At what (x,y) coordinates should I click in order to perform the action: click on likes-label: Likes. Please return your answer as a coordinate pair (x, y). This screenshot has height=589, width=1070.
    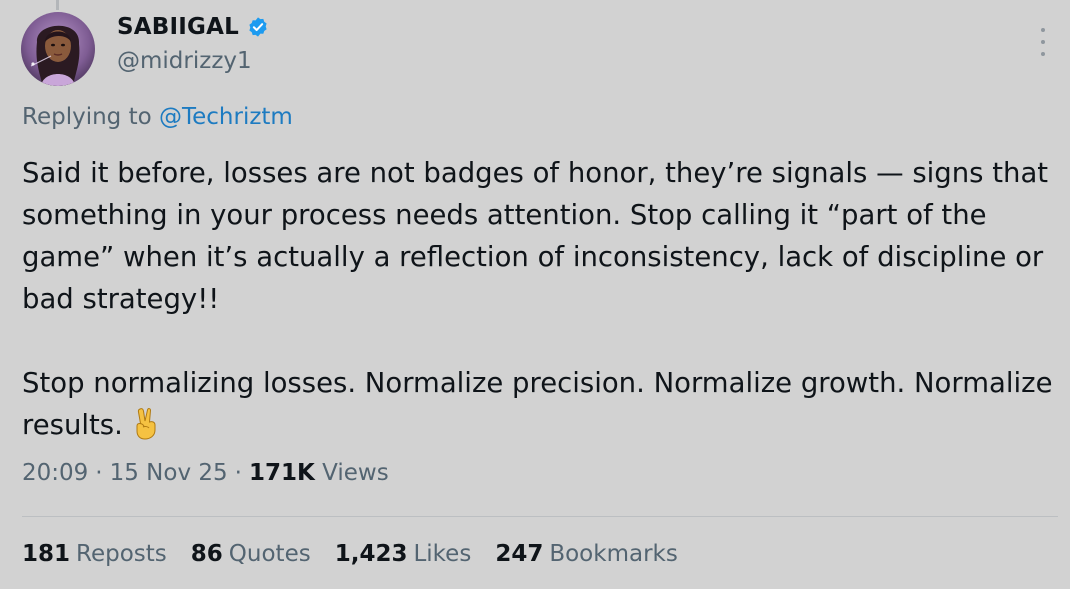
    Looking at the image, I should click on (442, 554).